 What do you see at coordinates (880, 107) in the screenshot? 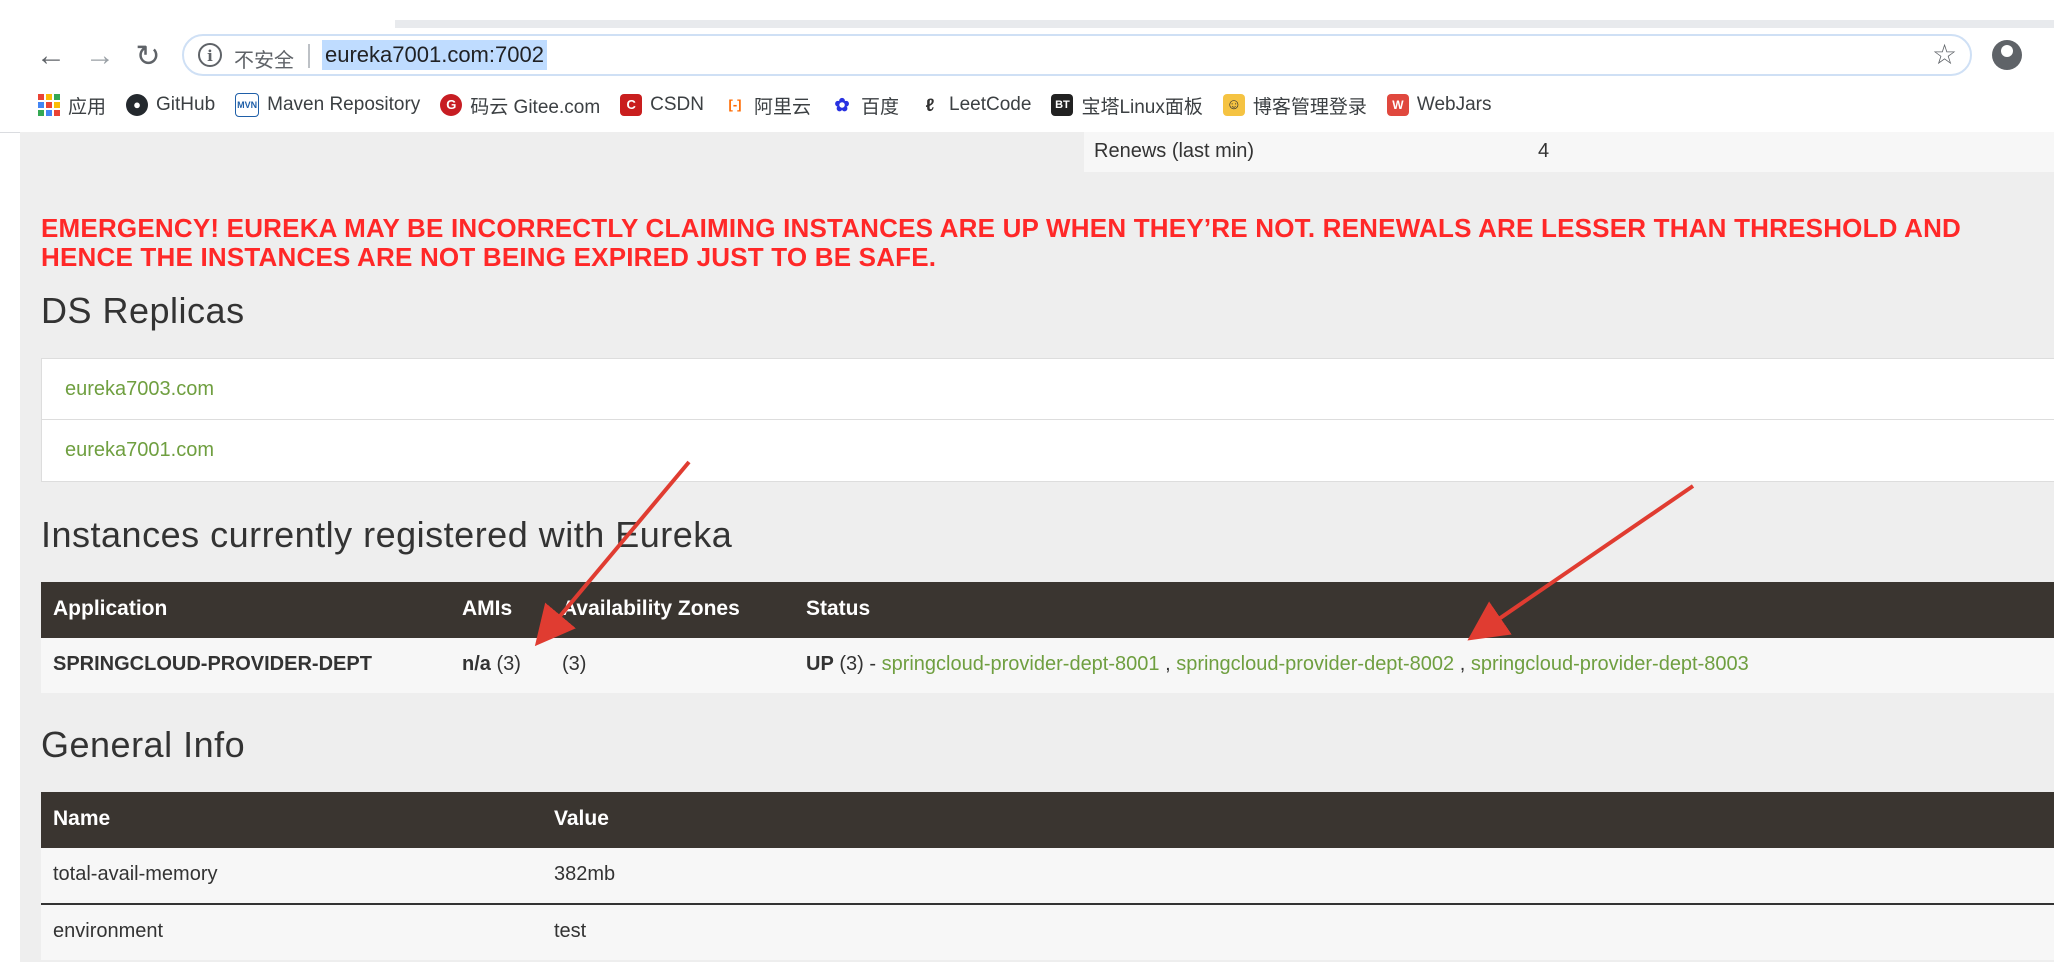
I see `bookmark-label: 百度` at bounding box center [880, 107].